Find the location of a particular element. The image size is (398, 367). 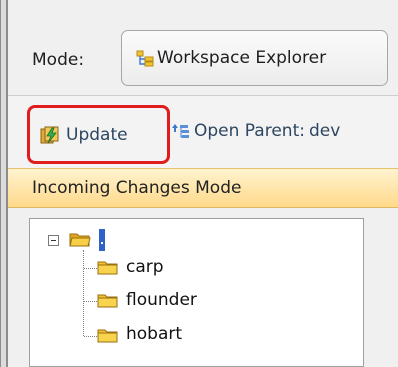

update-label: Update is located at coordinates (97, 134).